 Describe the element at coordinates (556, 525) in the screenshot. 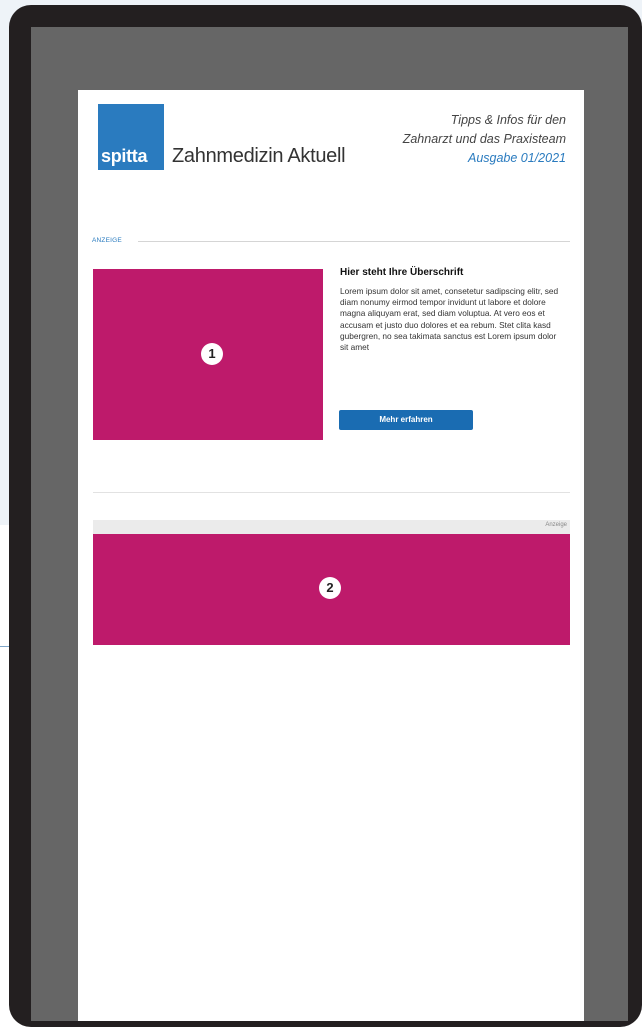

I see `banner-ad-label: Anzeige` at that location.